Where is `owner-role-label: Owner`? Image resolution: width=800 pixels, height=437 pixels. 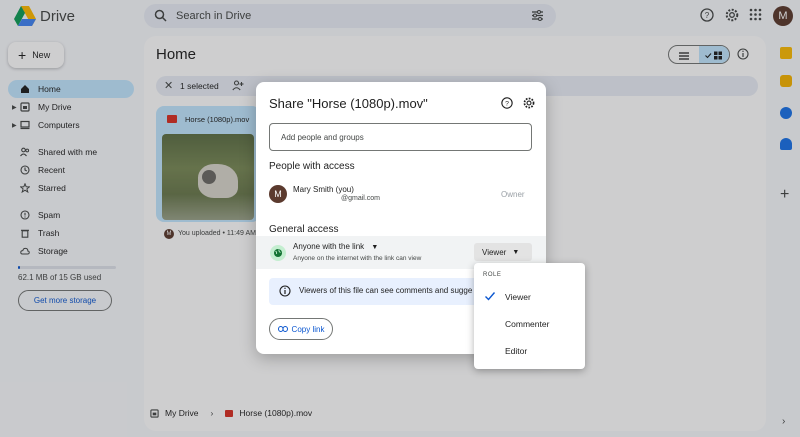
owner-role-label: Owner is located at coordinates (513, 194).